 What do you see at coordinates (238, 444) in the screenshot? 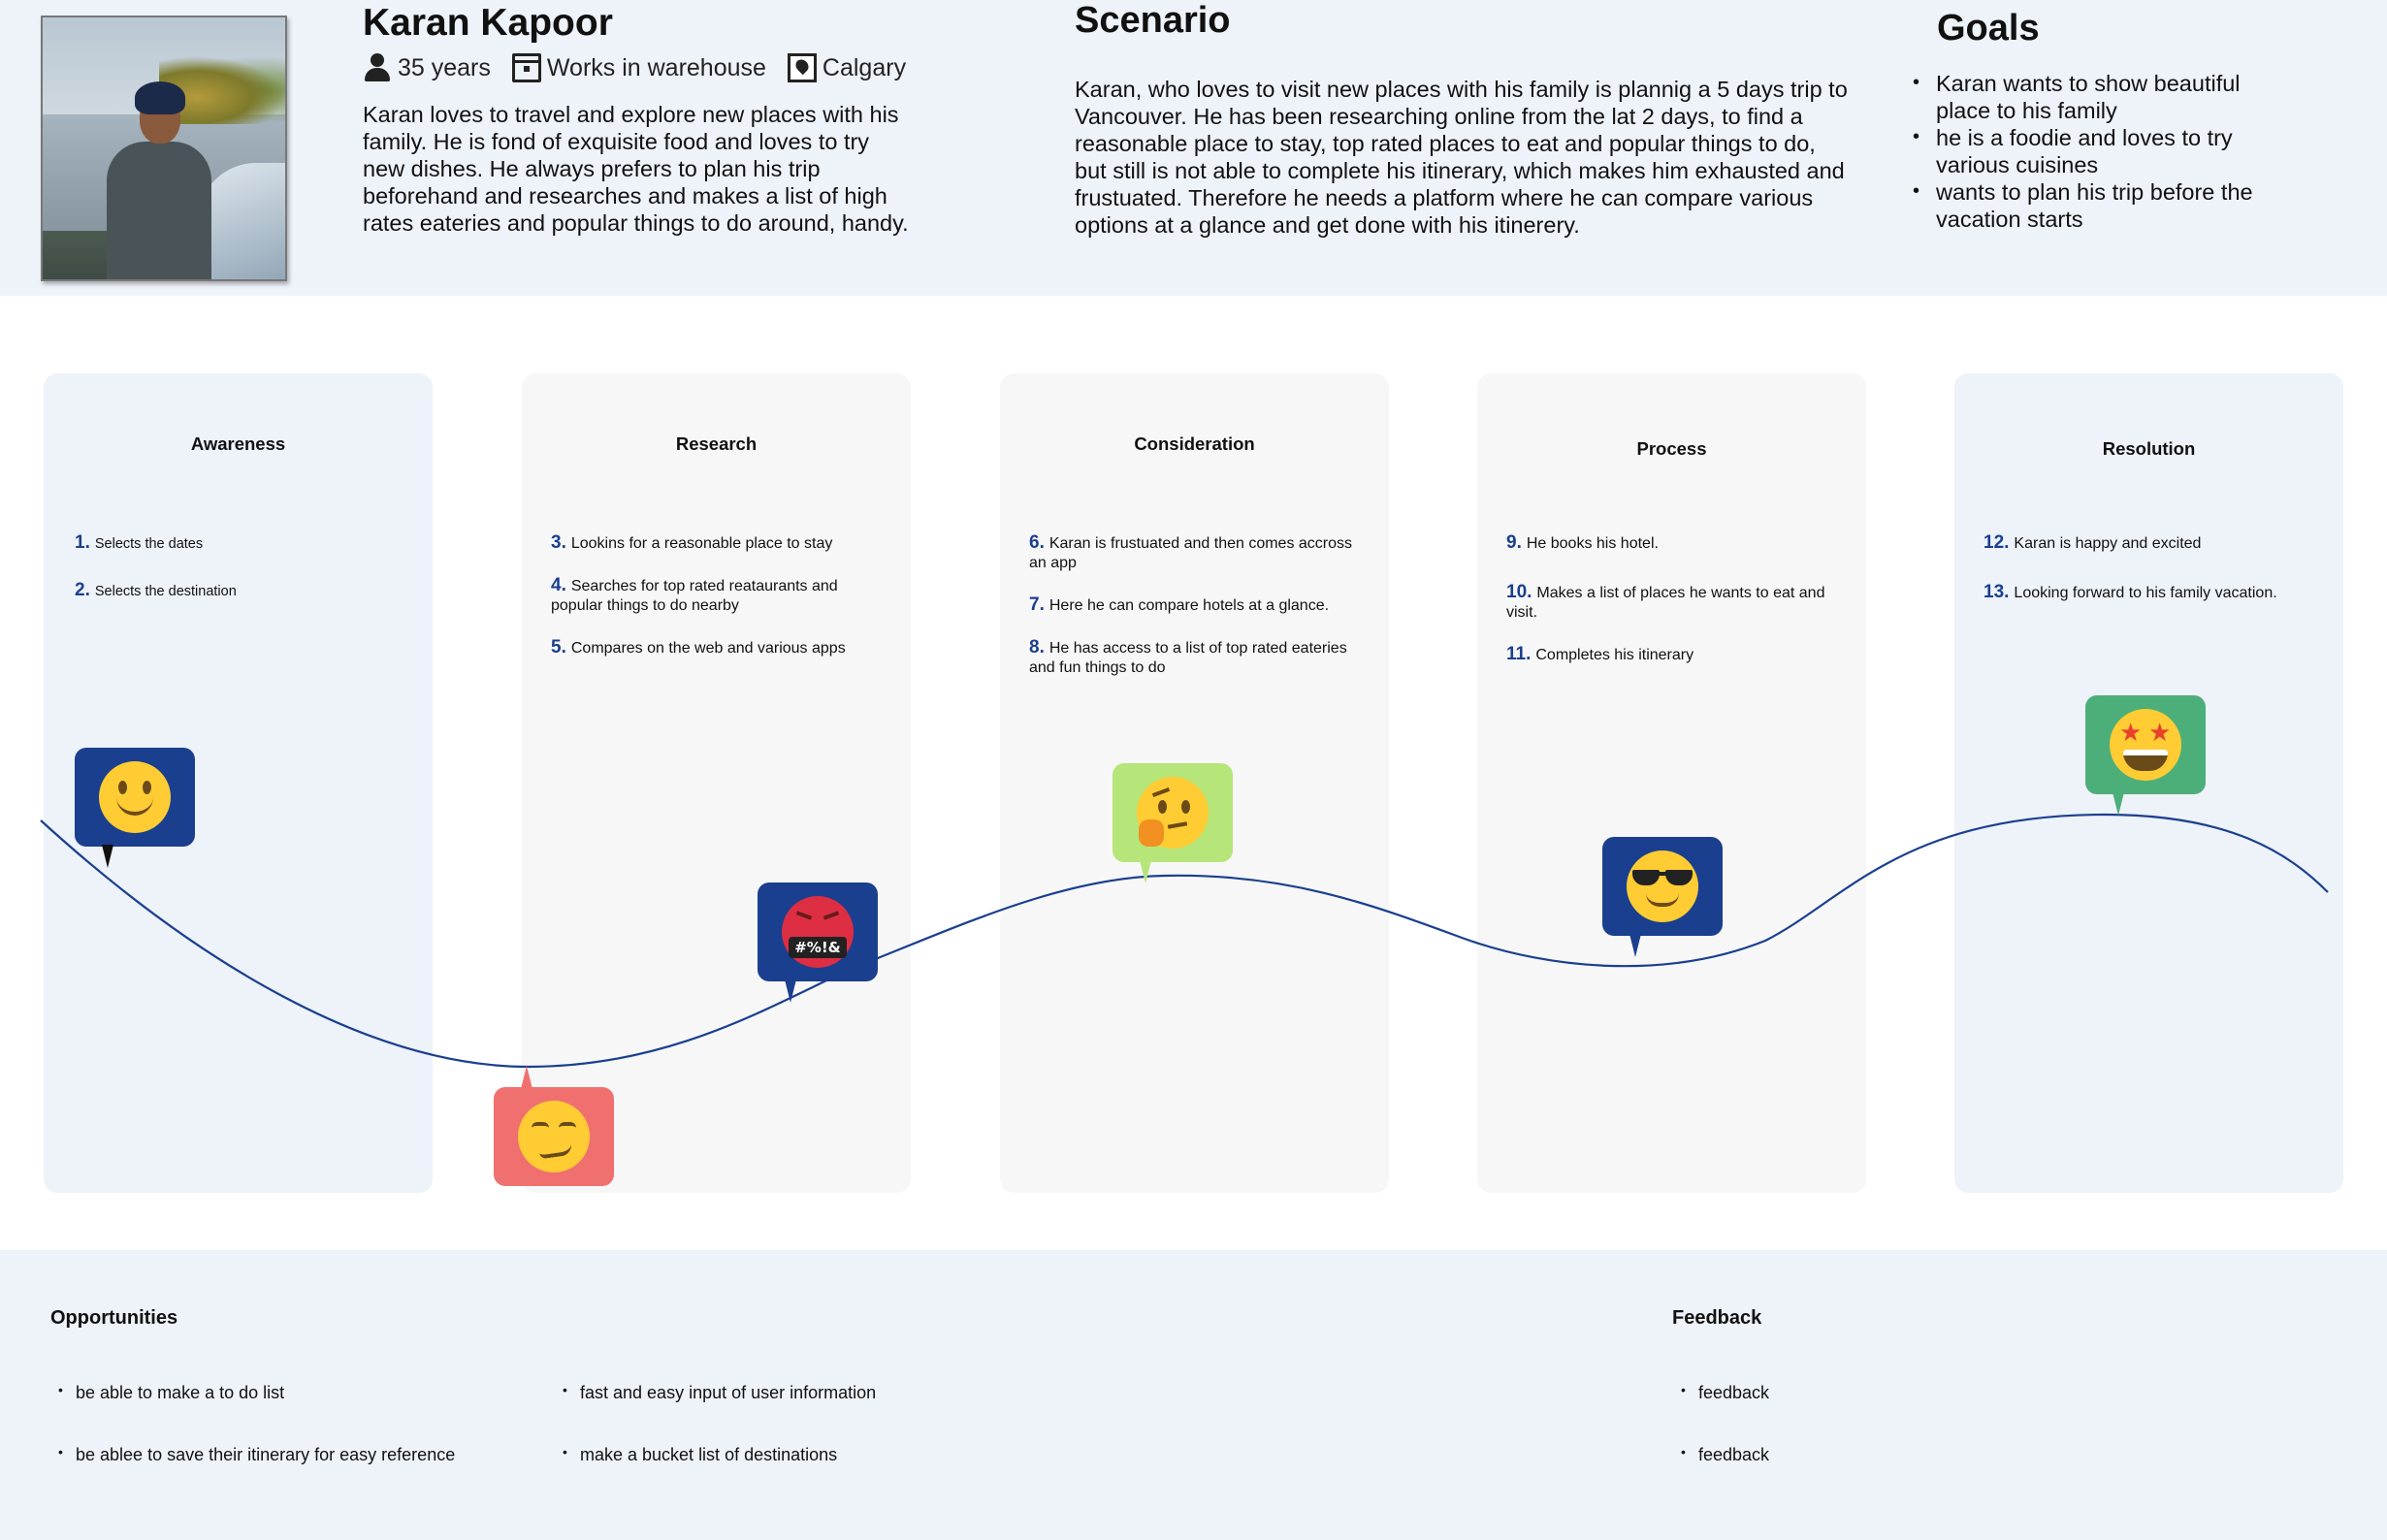
I see `stage-title: Awareness` at bounding box center [238, 444].